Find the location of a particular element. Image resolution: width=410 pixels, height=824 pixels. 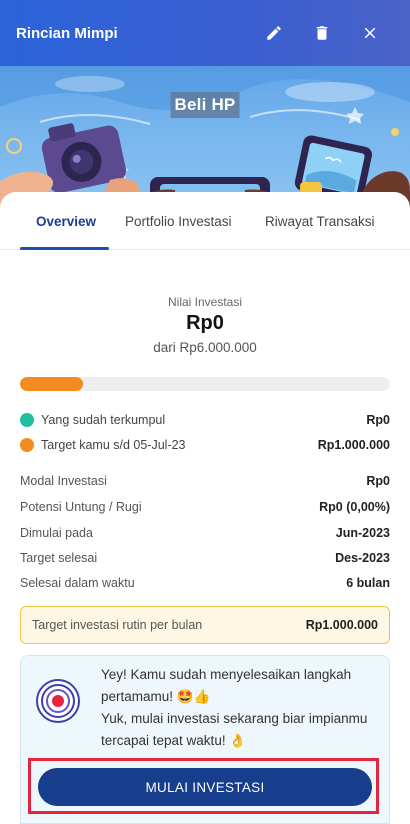

delete-button is located at coordinates (322, 33).